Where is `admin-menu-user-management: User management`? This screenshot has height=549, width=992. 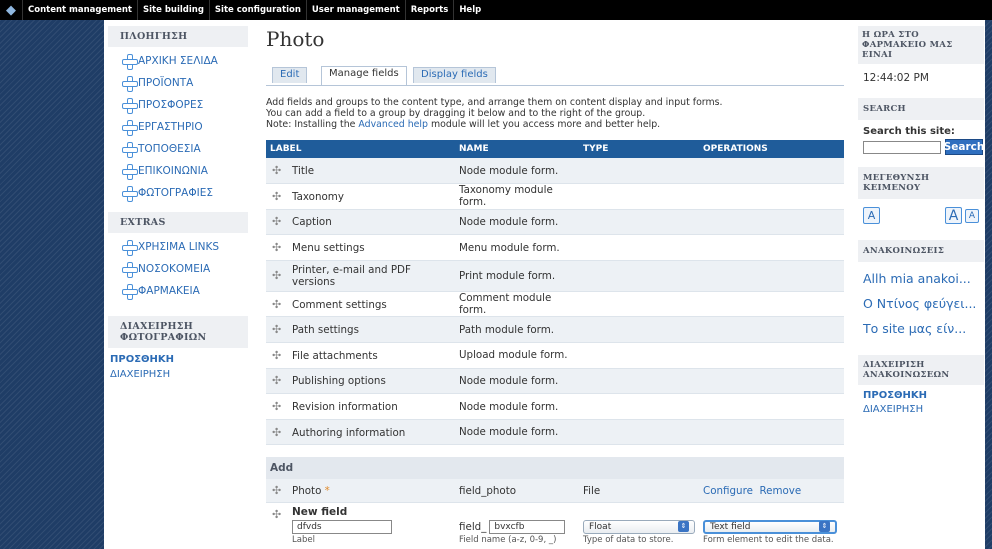 admin-menu-user-management: User management is located at coordinates (355, 10).